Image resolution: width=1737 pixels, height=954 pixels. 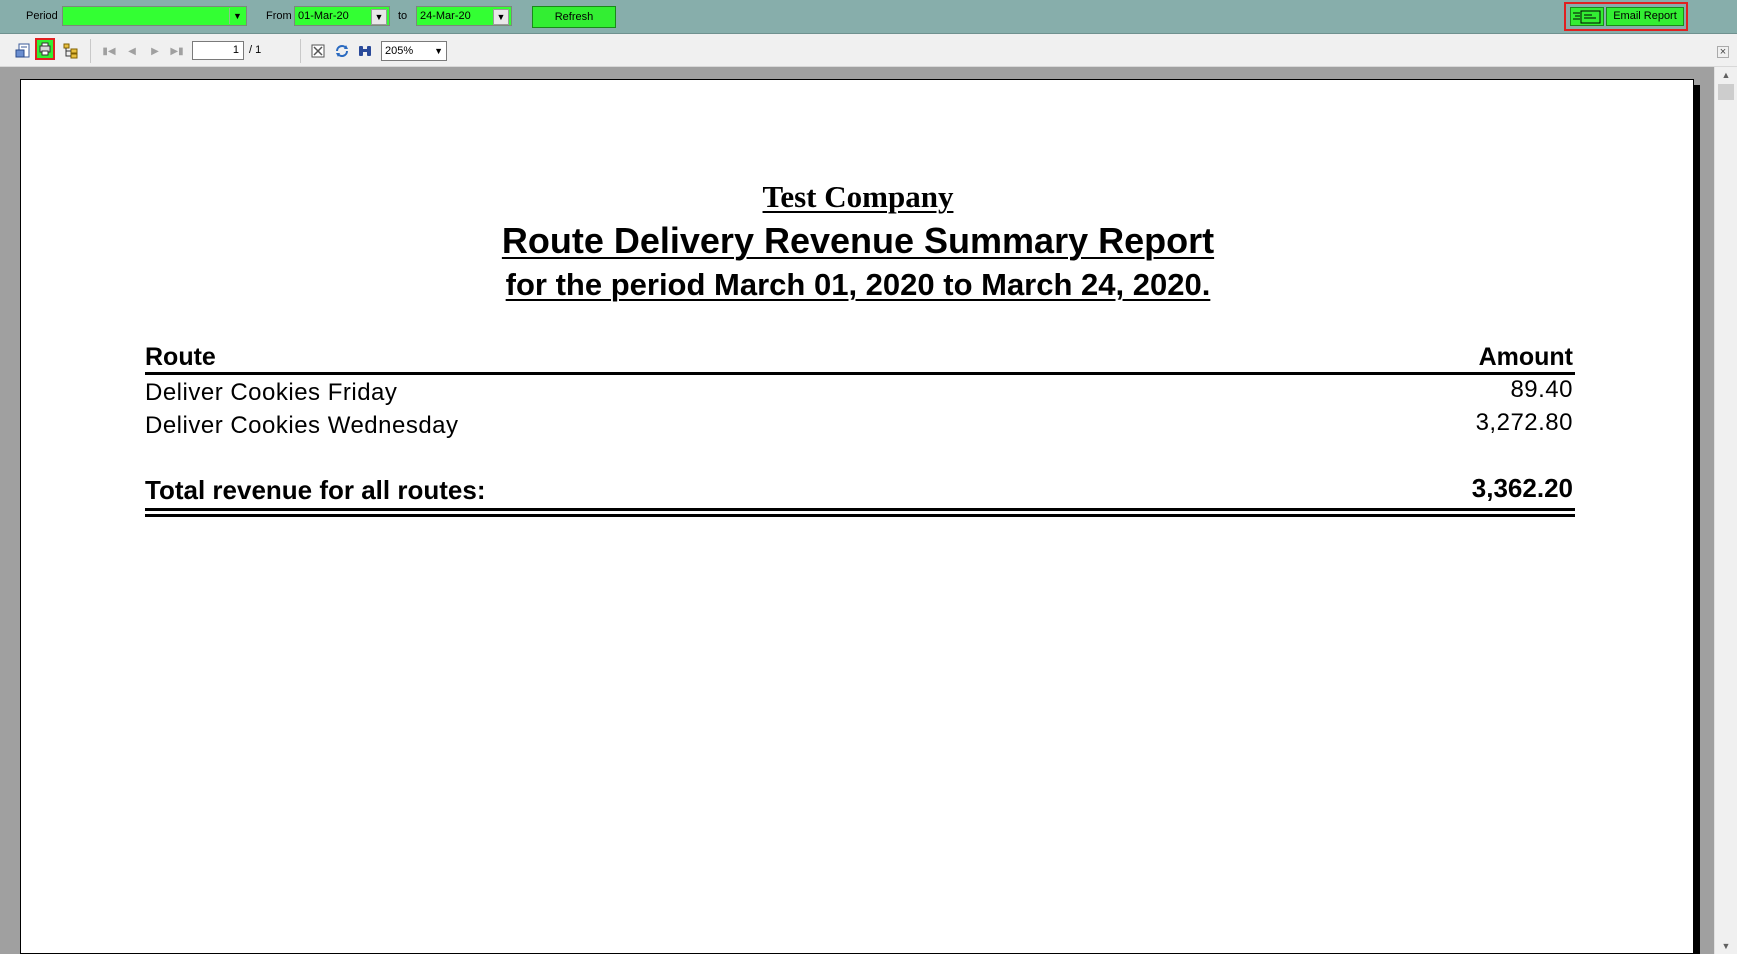 What do you see at coordinates (109, 51) in the screenshot?
I see `first-page-icon: ▮◀` at bounding box center [109, 51].